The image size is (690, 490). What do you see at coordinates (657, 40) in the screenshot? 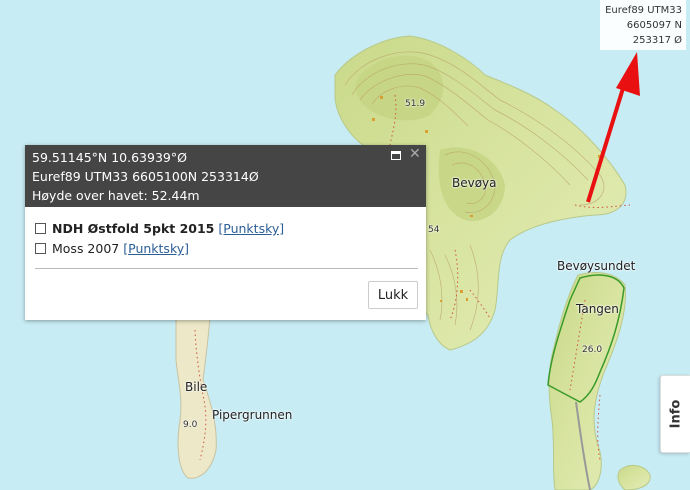
I see `coordinate-easting: 253317 Ø` at bounding box center [657, 40].